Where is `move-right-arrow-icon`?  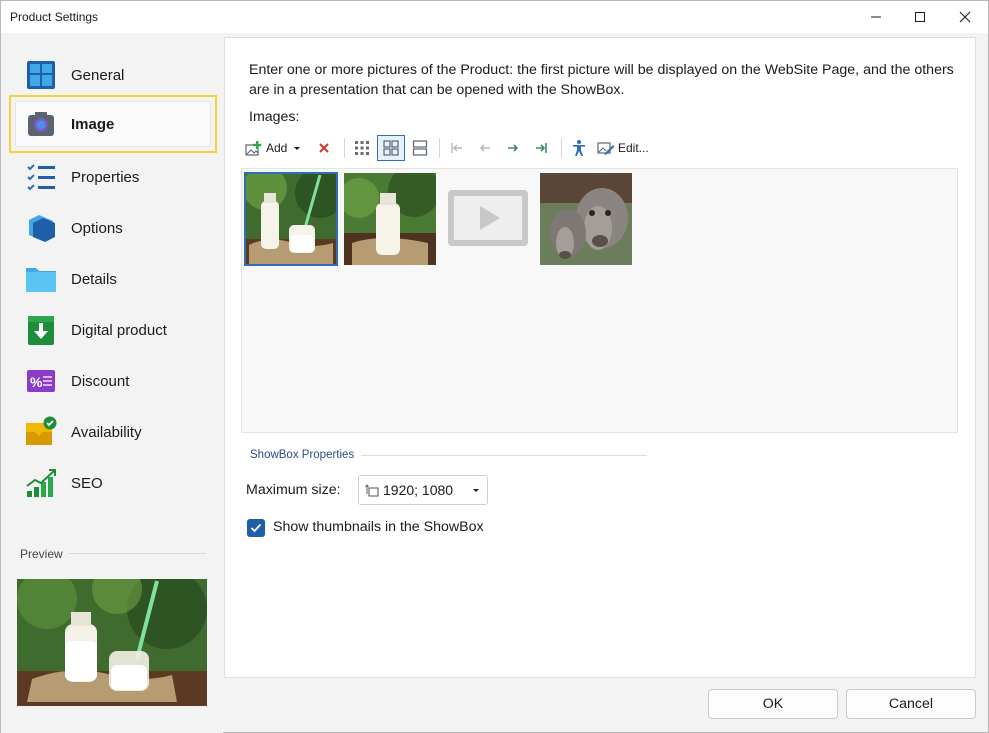
move-right-arrow-icon is located at coordinates (513, 148).